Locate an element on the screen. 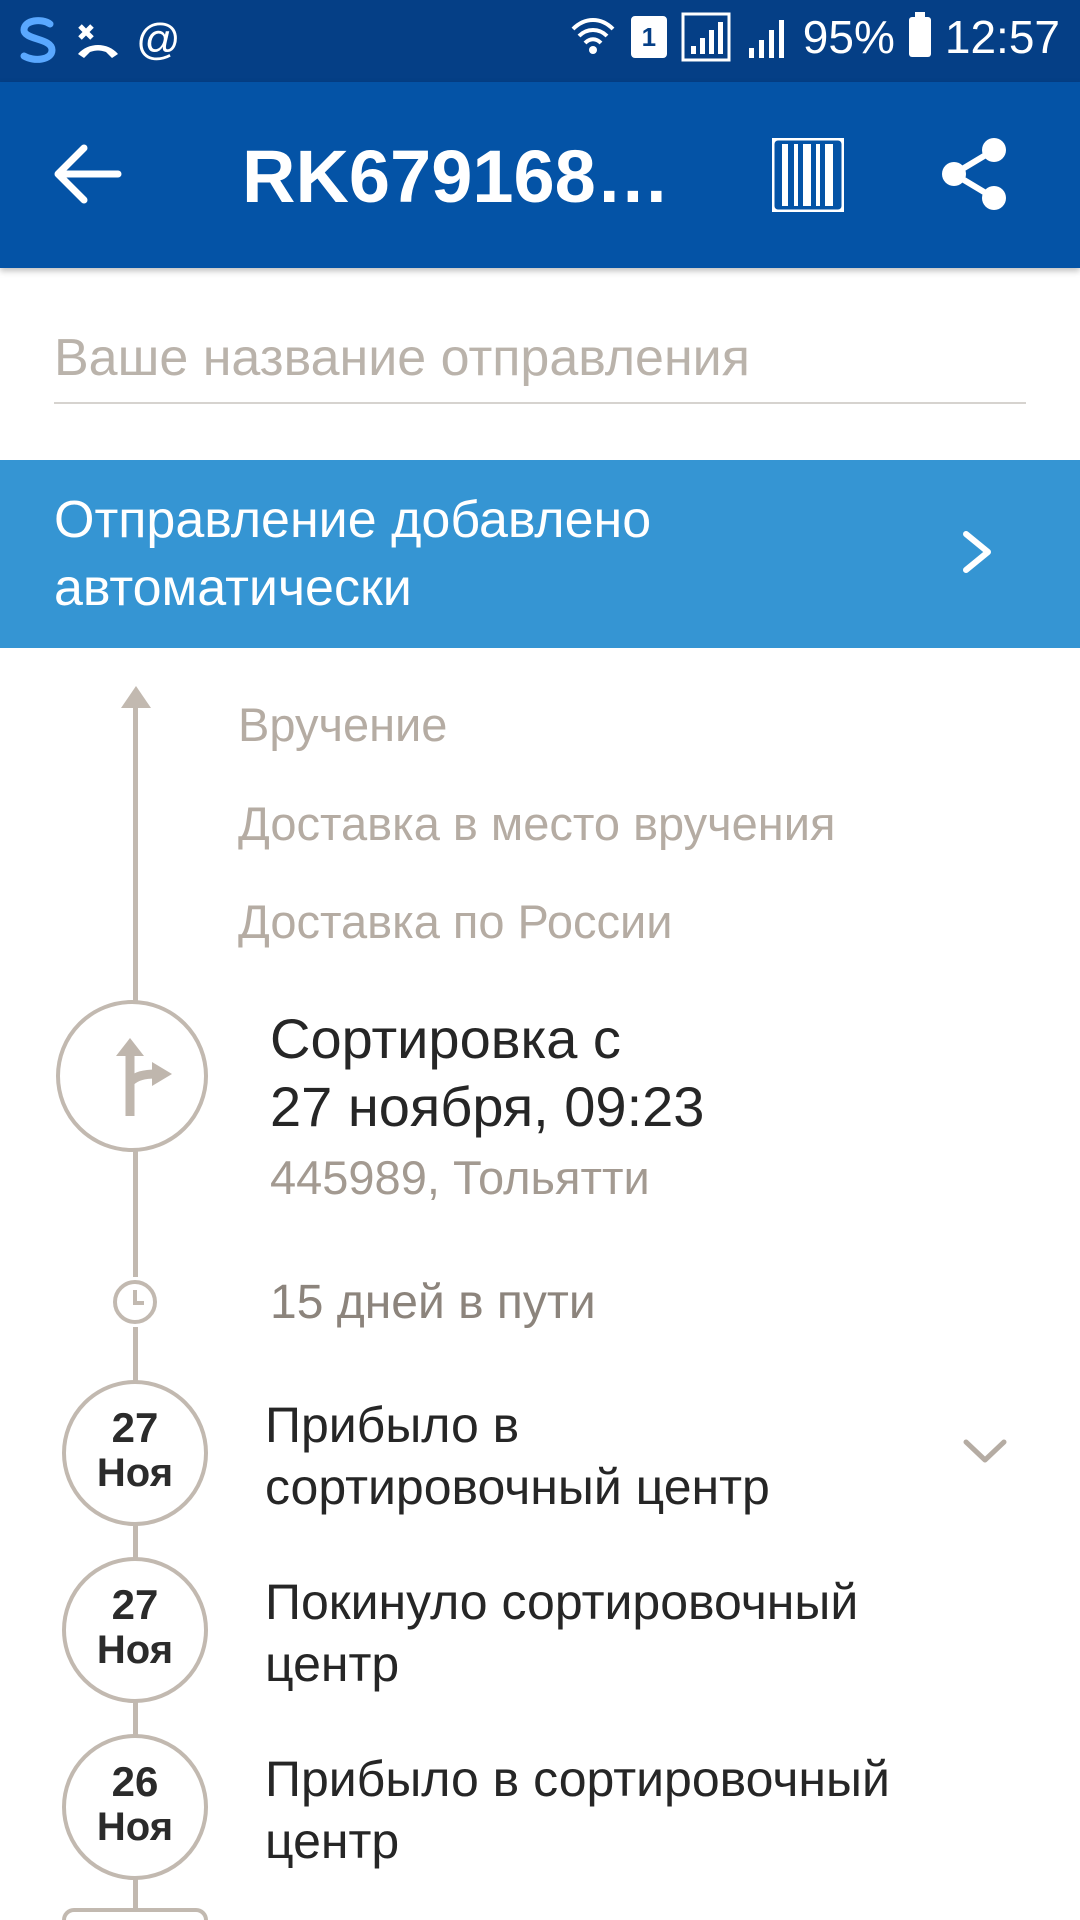 The image size is (1080, 1920). status-system: 1 95% 12:57 is located at coordinates (814, 37).